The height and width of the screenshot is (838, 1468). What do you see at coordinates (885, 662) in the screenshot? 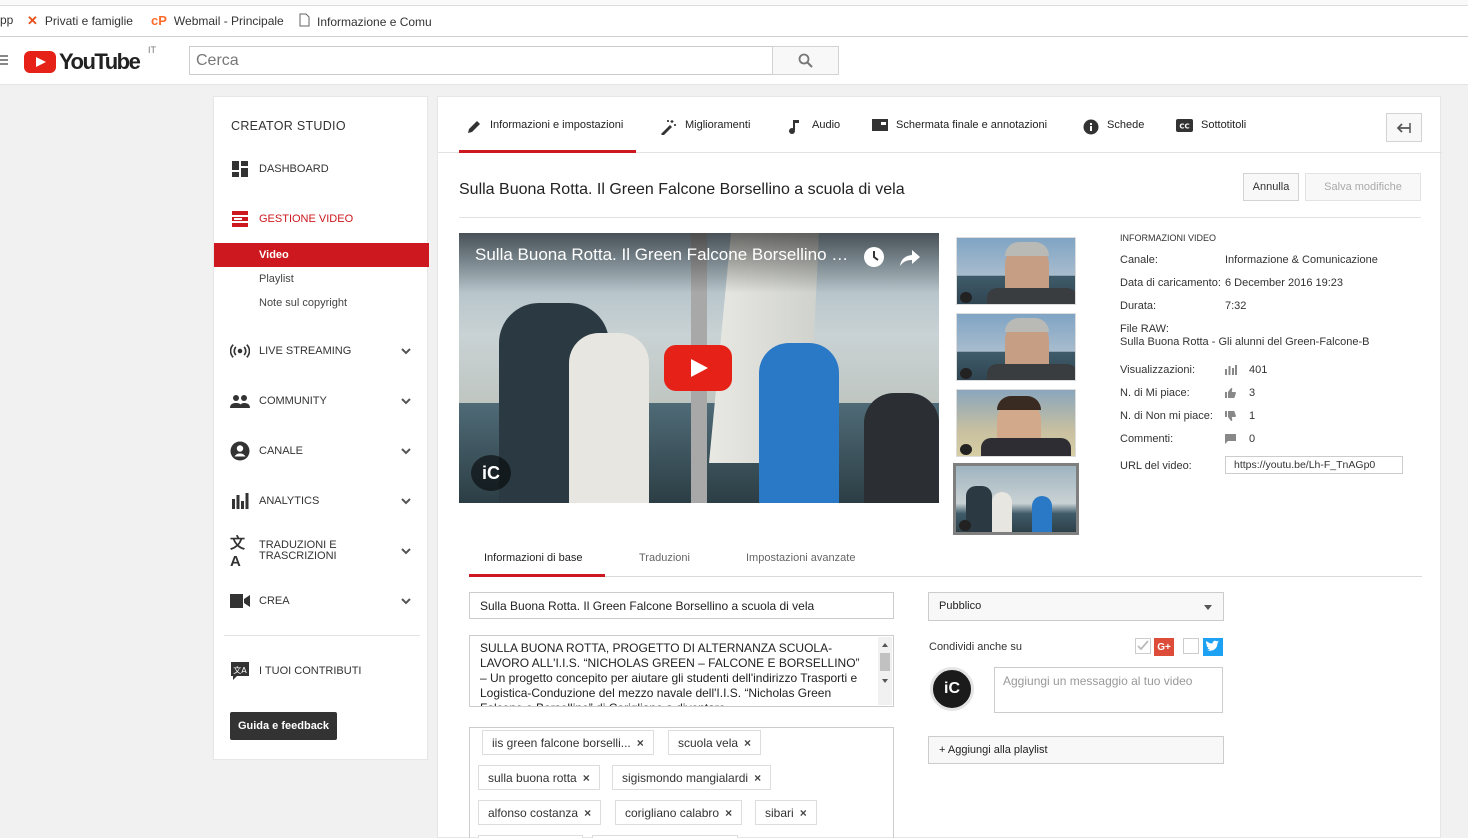
I see `scrollbar-thumb` at bounding box center [885, 662].